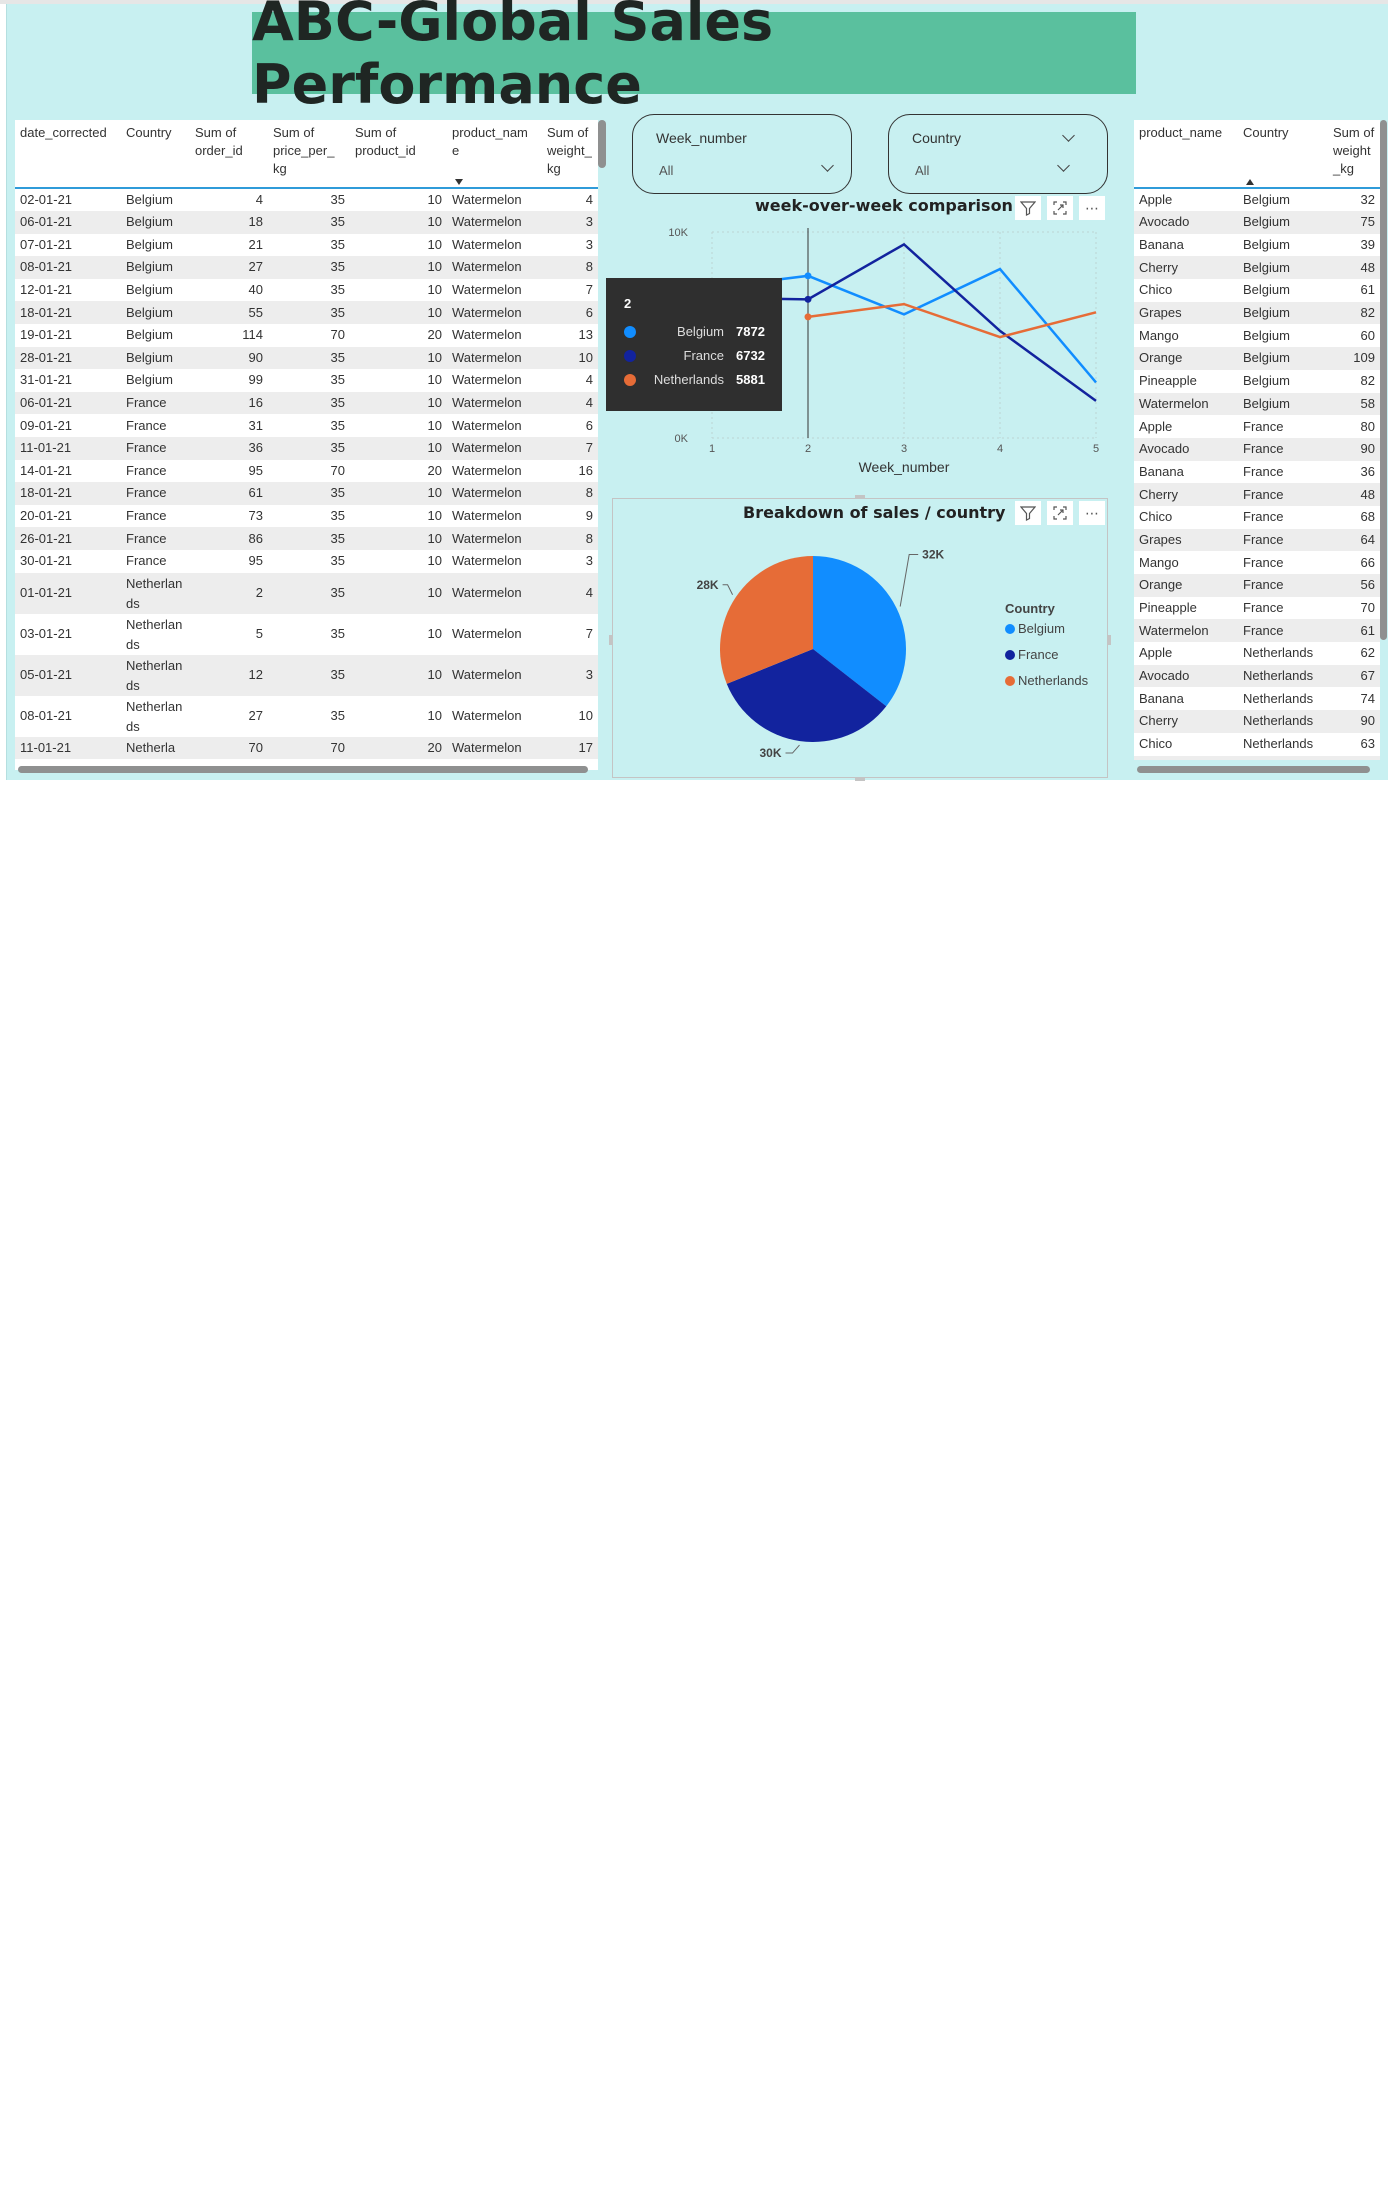 Image resolution: width=1388 pixels, height=2208 pixels. What do you see at coordinates (398, 154) in the screenshot?
I see `column-header: Sum of product_id` at bounding box center [398, 154].